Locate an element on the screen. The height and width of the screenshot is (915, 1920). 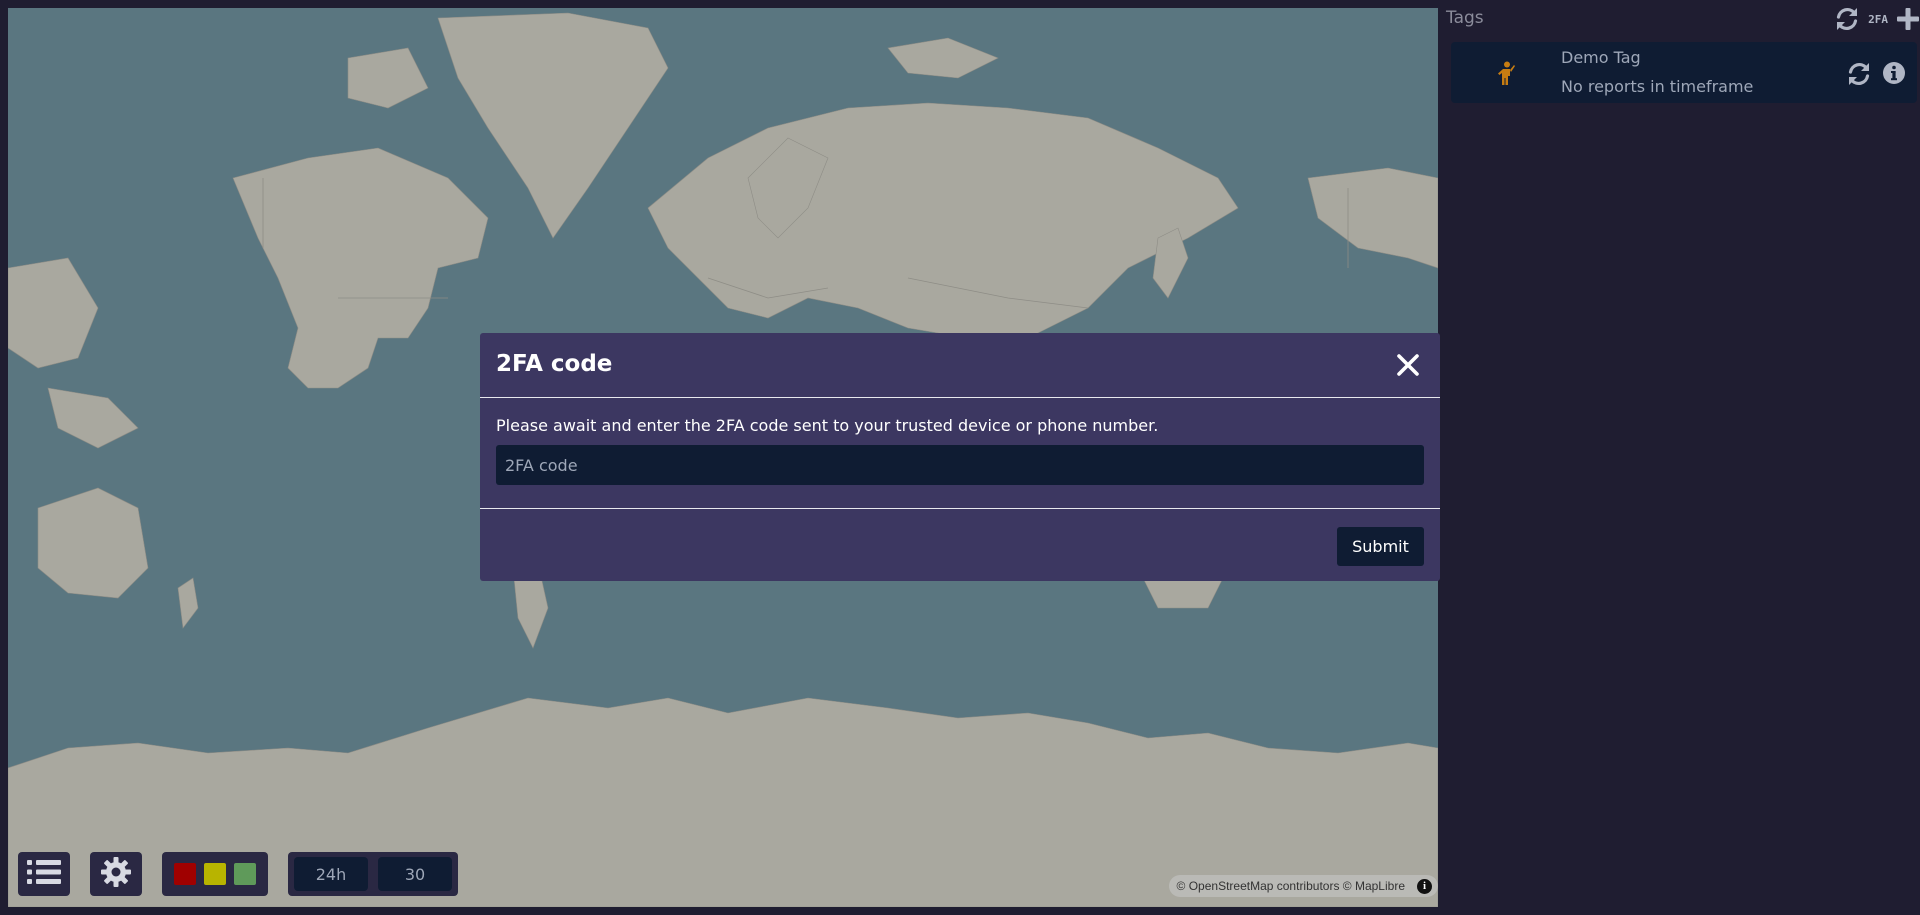
list-button is located at coordinates (44, 874).